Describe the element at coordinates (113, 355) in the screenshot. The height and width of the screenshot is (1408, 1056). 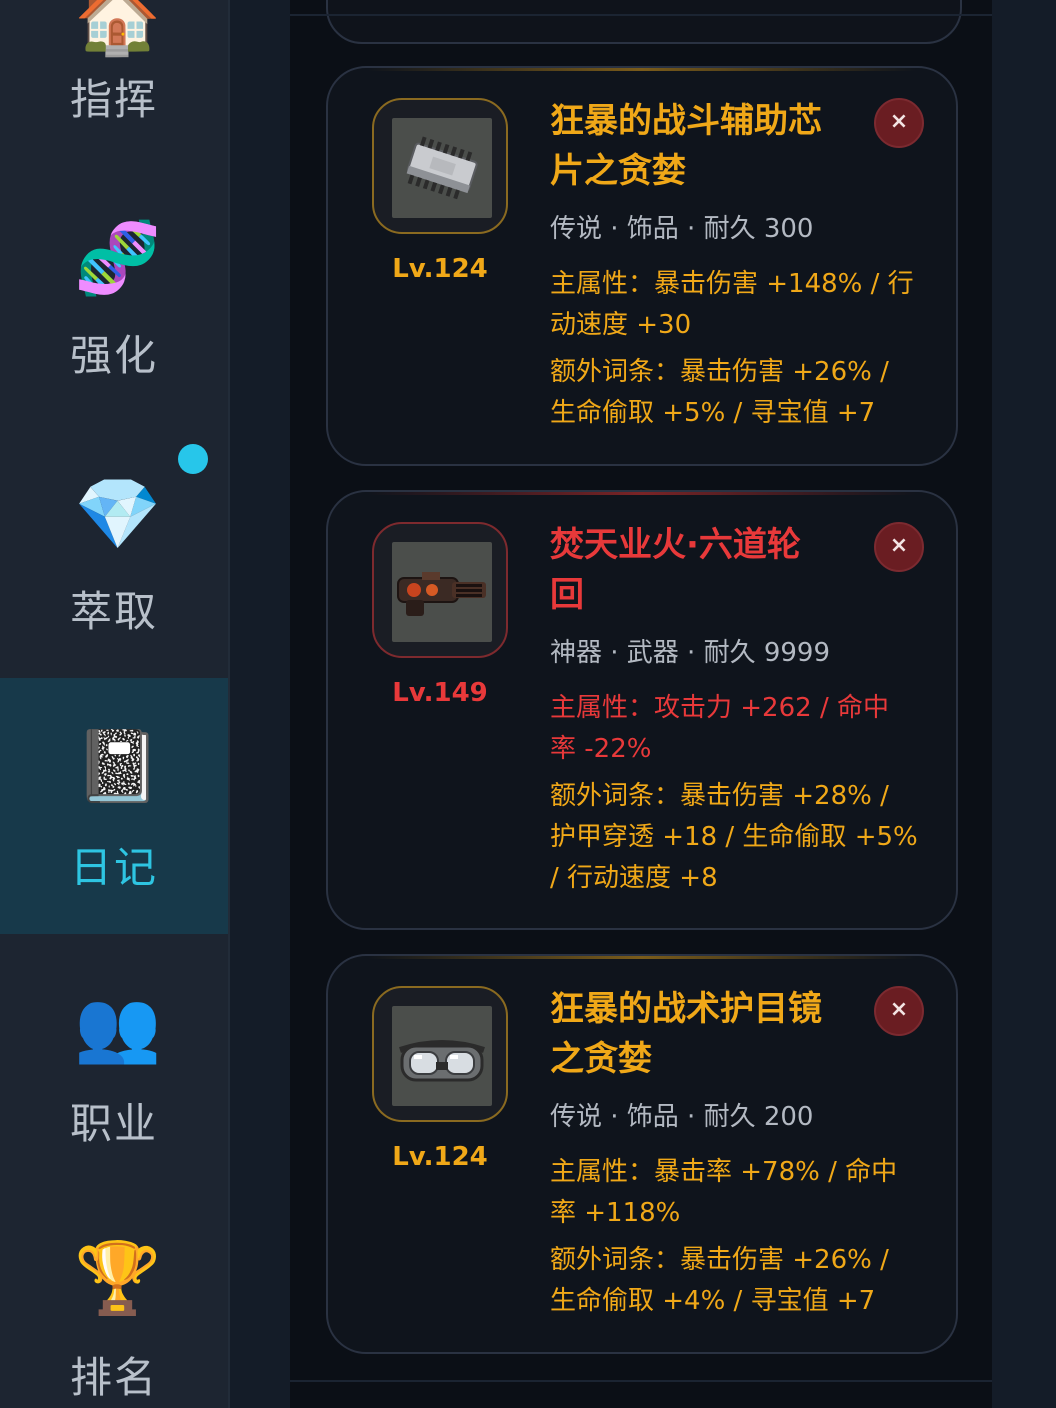
I see `sidebar-item-label: 强化` at that location.